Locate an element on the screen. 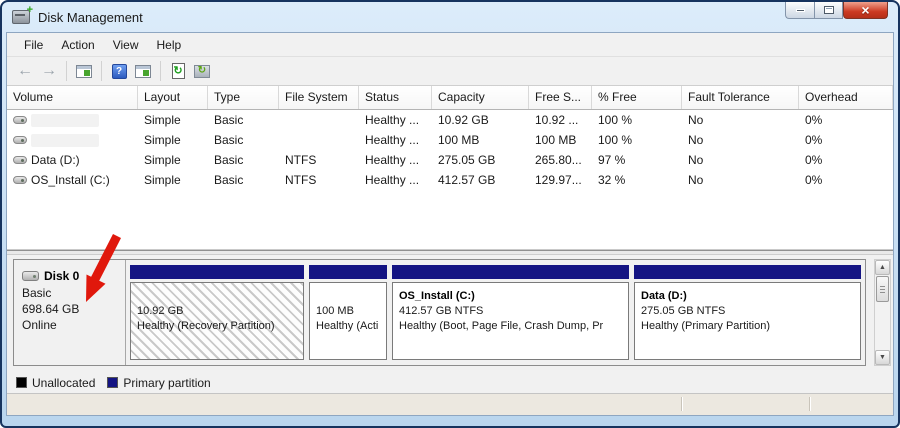 The height and width of the screenshot is (428, 900). help-icon: ? is located at coordinates (119, 71).